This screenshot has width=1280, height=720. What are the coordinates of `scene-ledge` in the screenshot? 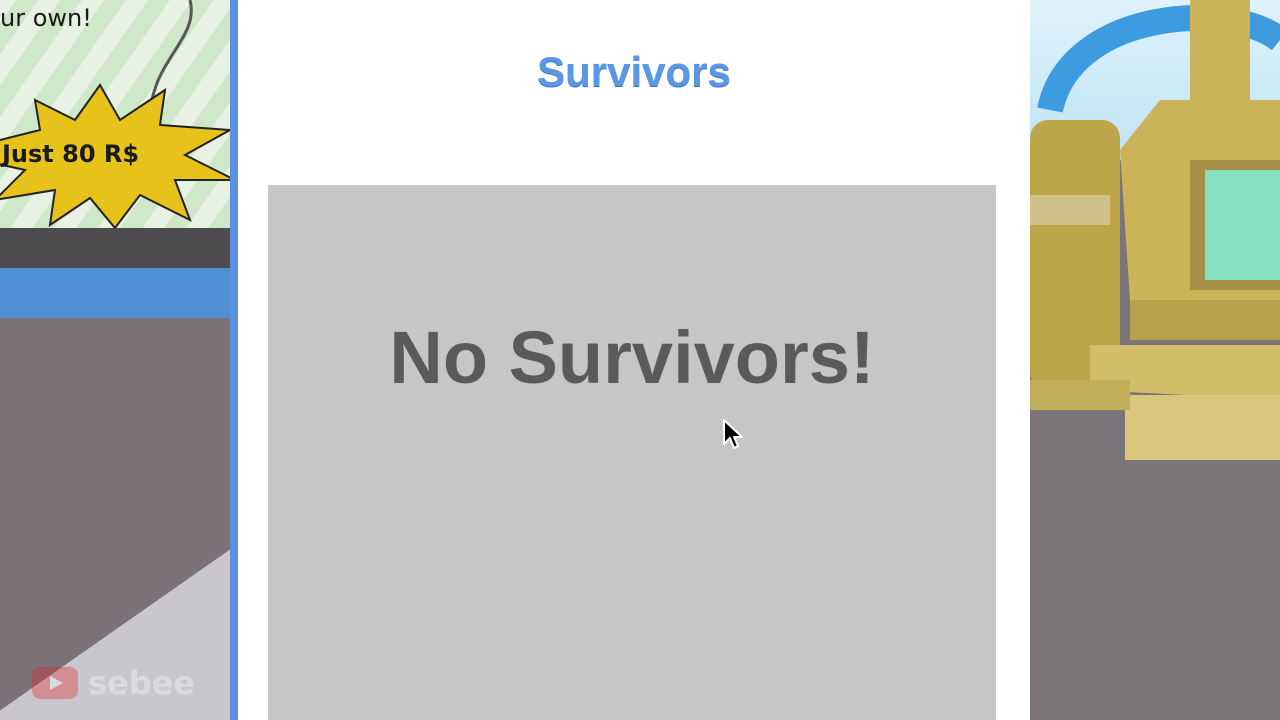 It's located at (115, 248).